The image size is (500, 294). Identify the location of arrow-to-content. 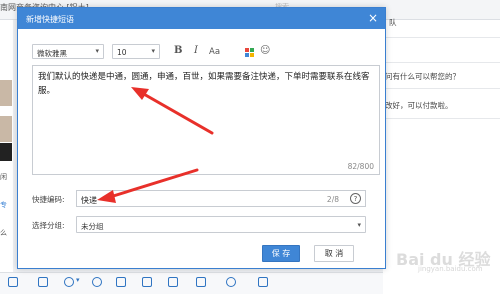
(172, 111).